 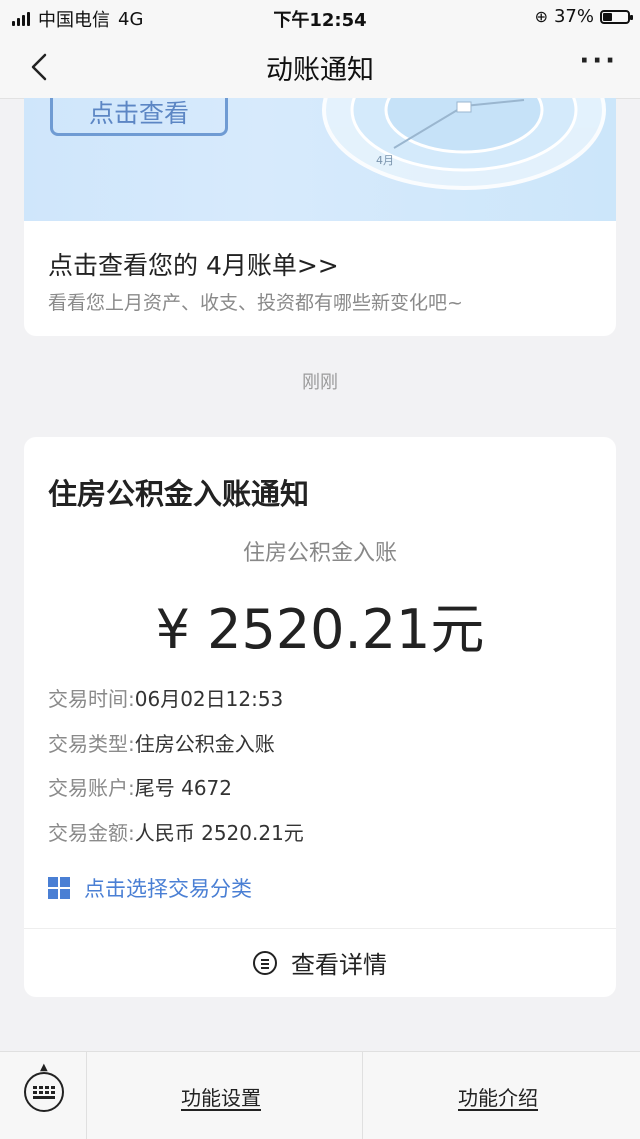 I want to click on bill-subtitle: 看看您上月资产、收支、投资都有哪些新变化吧~, so click(x=255, y=303).